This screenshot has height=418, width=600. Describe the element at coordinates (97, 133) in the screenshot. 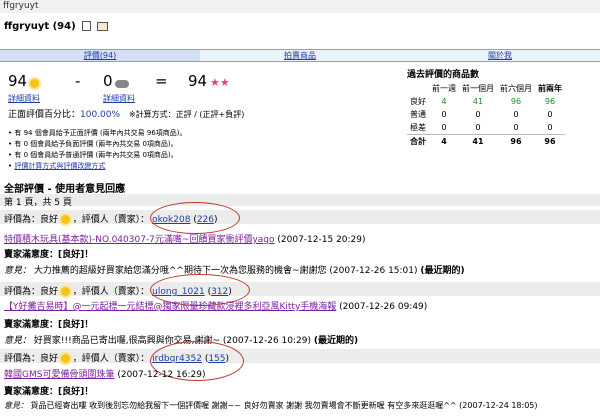

I see `list-item: • 有 94 個會員給予正面評價 (兩年內共交易 96項商品)。` at that location.